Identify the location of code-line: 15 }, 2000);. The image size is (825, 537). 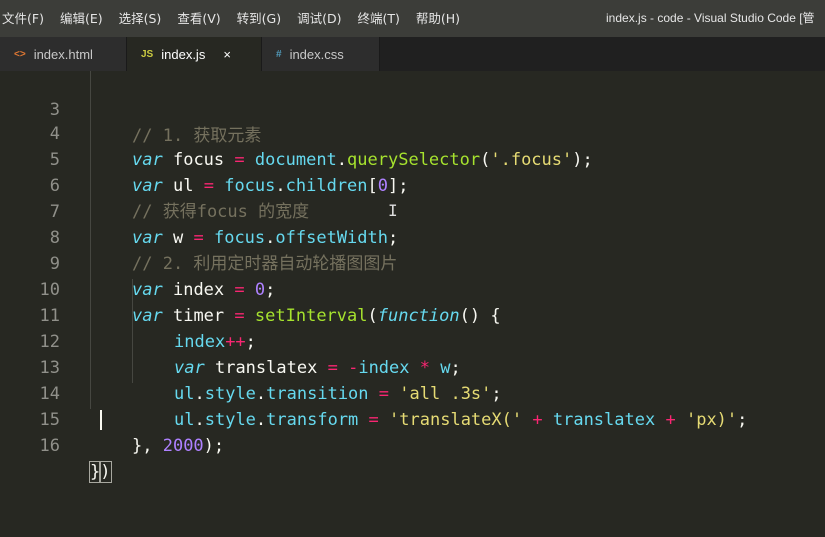
(412, 418).